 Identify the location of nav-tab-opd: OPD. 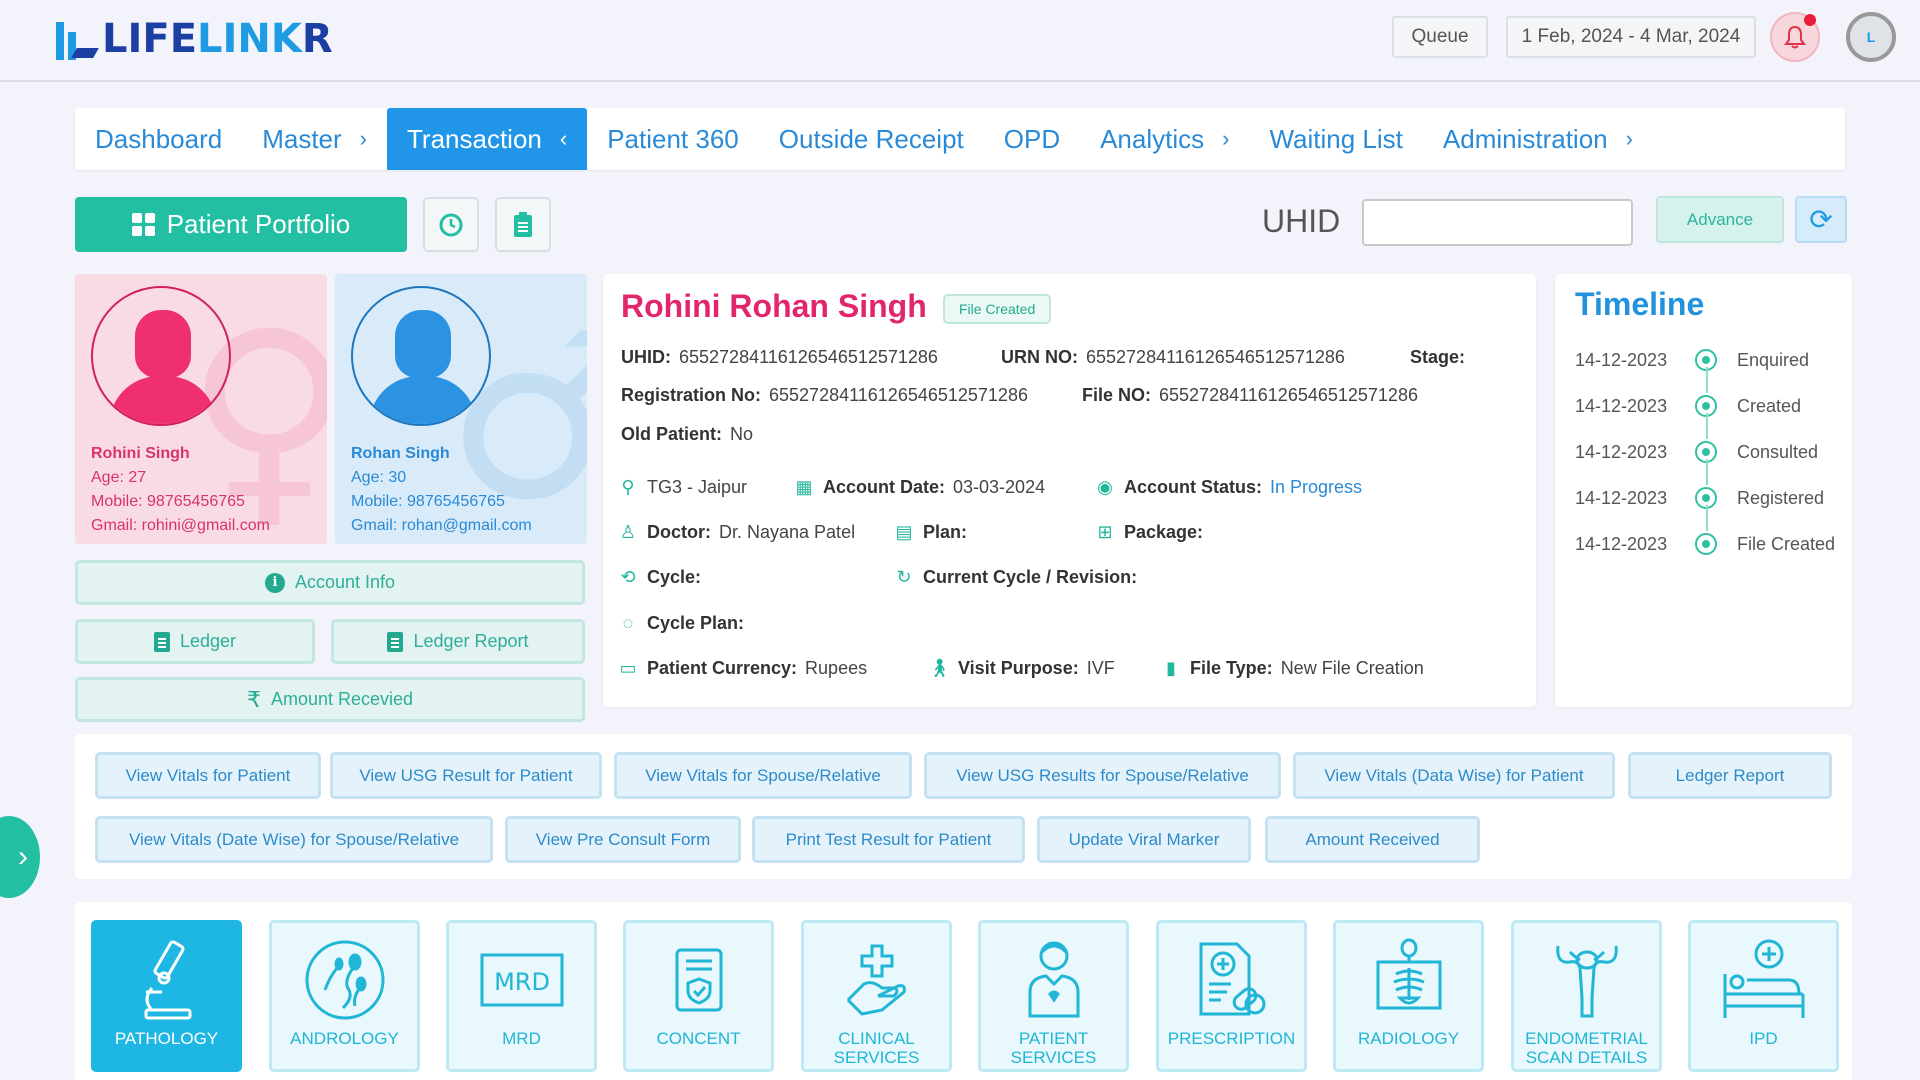
(1032, 139).